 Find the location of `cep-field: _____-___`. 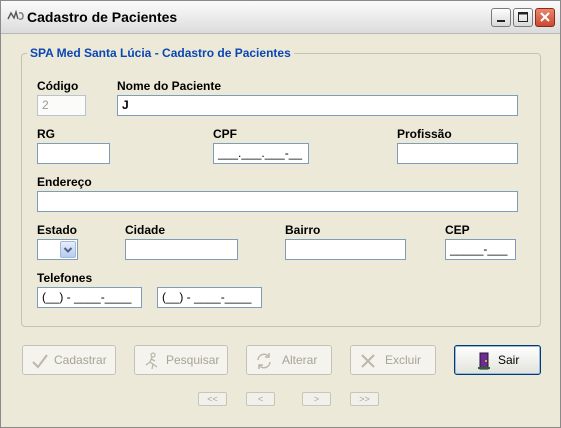

cep-field: _____-___ is located at coordinates (480, 249).